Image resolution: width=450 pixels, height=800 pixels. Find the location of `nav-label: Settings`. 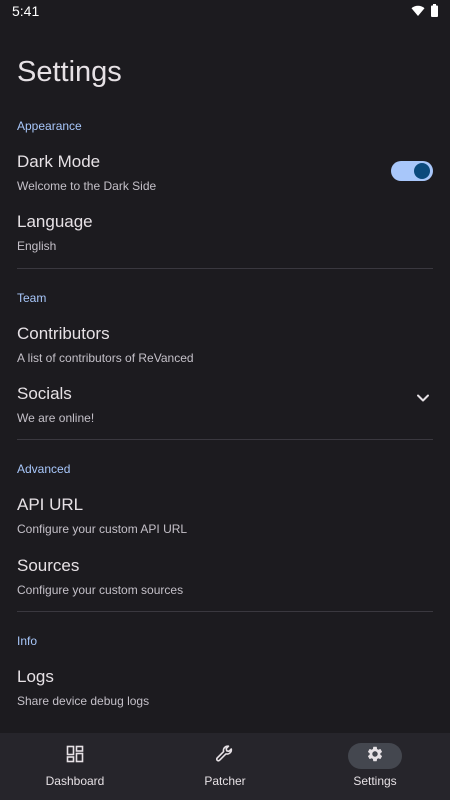

nav-label: Settings is located at coordinates (375, 781).